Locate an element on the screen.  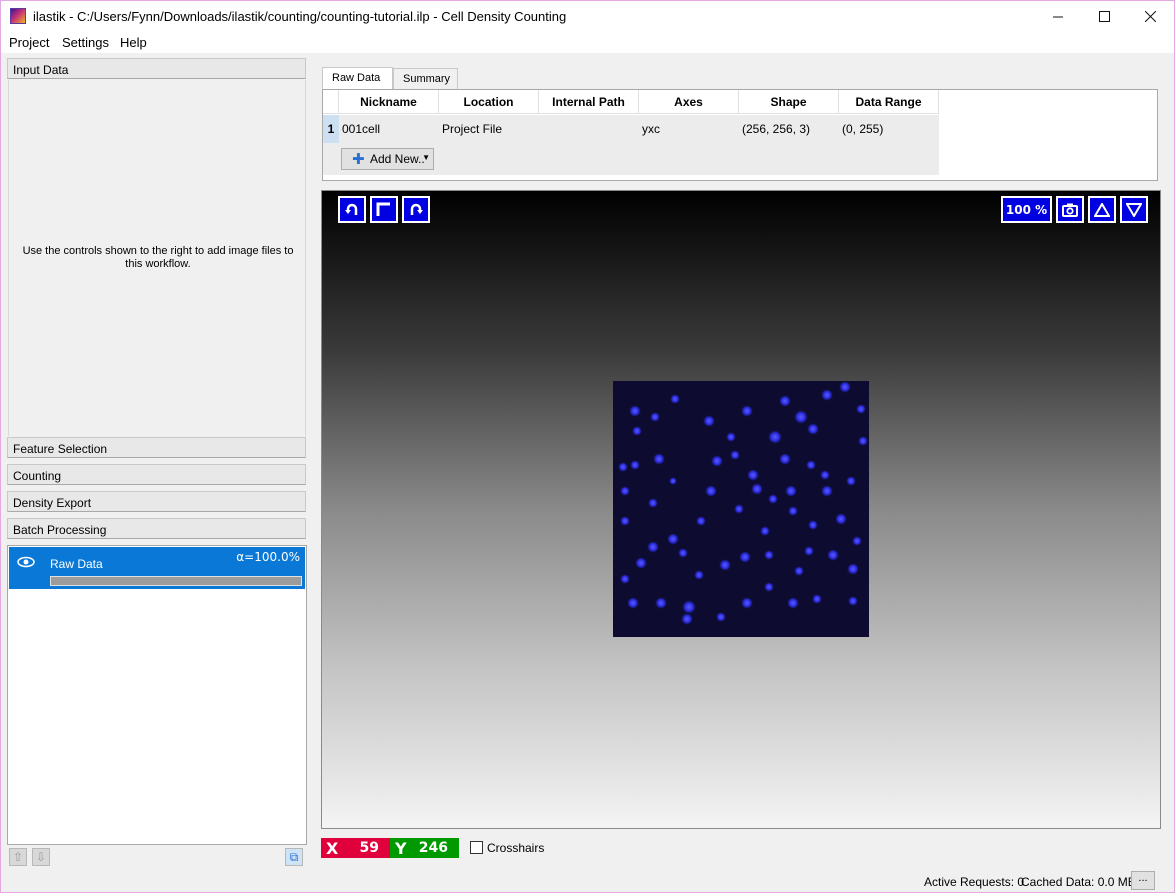
ilastik-app-icon is located at coordinates (18, 16).